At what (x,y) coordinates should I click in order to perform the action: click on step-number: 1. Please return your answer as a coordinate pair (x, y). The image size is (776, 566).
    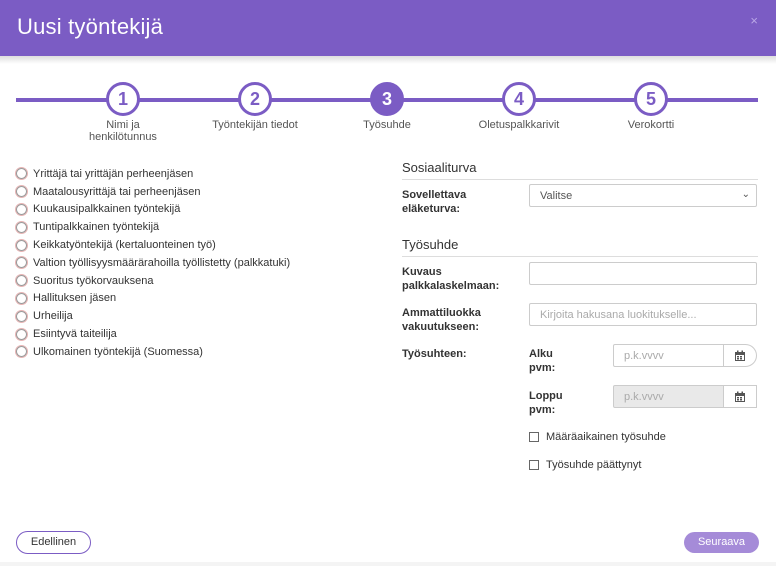
    Looking at the image, I should click on (123, 99).